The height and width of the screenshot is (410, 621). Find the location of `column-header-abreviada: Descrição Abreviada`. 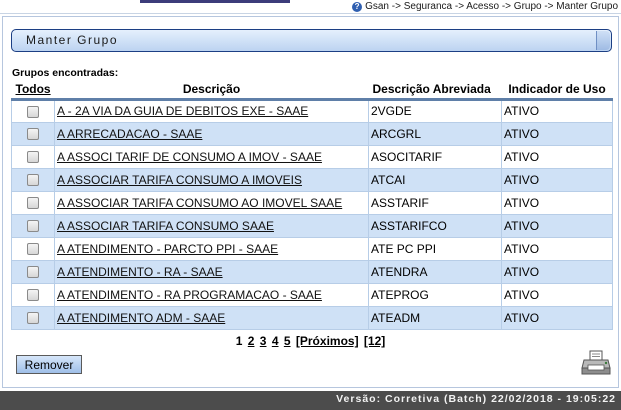

column-header-abreviada: Descrição Abreviada is located at coordinates (435, 89).